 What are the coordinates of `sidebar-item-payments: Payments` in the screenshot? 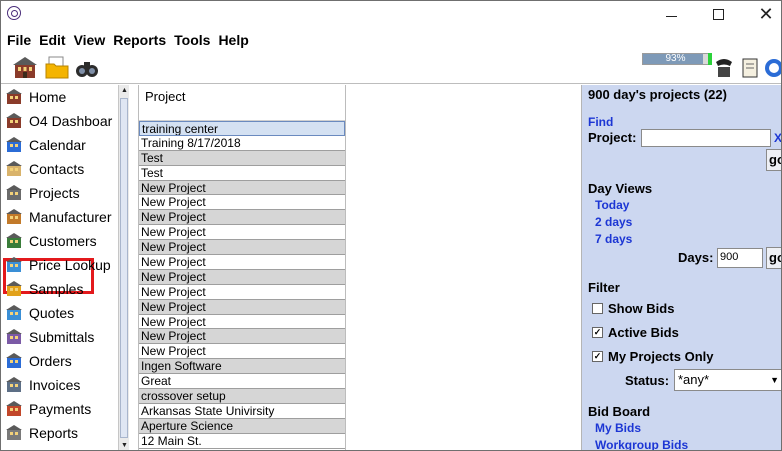 It's located at (61, 409).